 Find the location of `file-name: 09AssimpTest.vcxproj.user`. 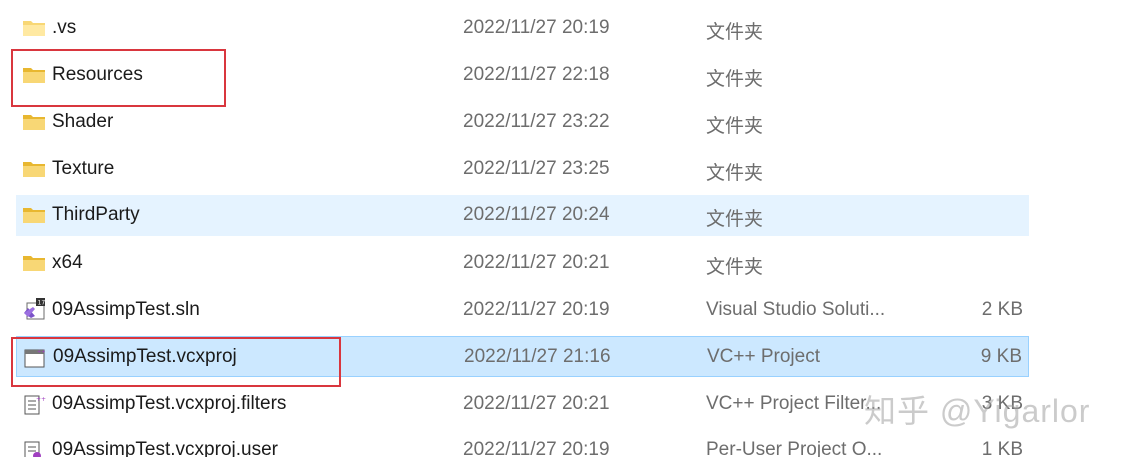

file-name: 09AssimpTest.vcxproj.user is located at coordinates (165, 448).